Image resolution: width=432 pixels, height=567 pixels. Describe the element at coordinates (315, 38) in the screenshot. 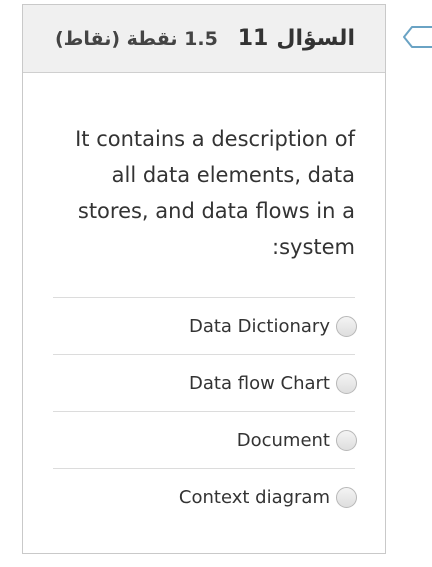

I see `question-title-word: السؤال` at that location.